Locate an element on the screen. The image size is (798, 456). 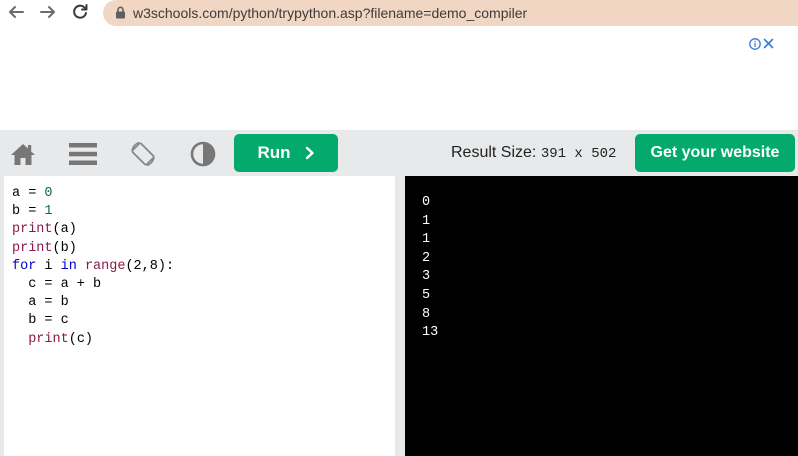
arrow-right-icon is located at coordinates (47, 12).